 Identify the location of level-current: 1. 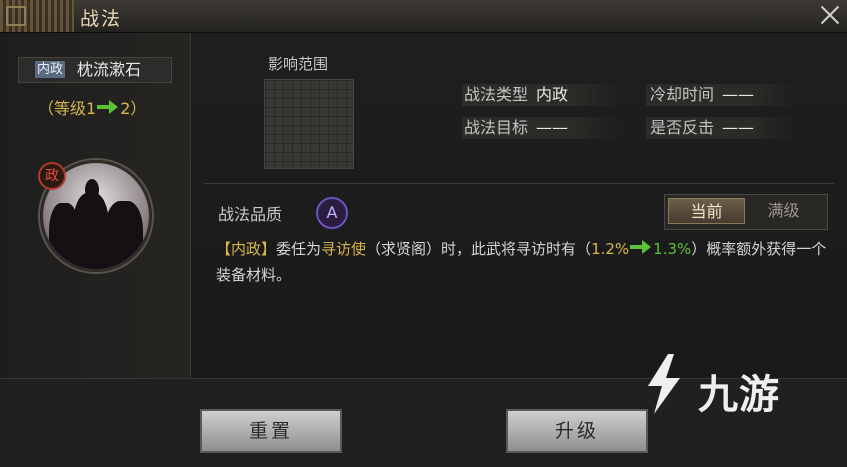
(91, 108).